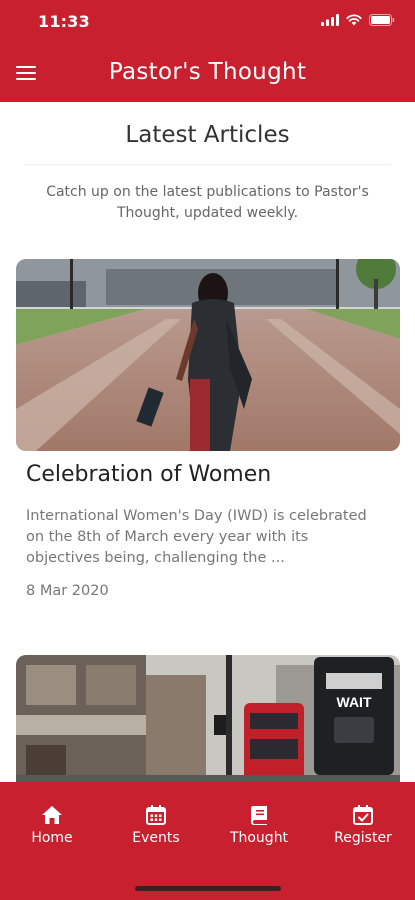  What do you see at coordinates (156, 815) in the screenshot?
I see `calendar-icon` at bounding box center [156, 815].